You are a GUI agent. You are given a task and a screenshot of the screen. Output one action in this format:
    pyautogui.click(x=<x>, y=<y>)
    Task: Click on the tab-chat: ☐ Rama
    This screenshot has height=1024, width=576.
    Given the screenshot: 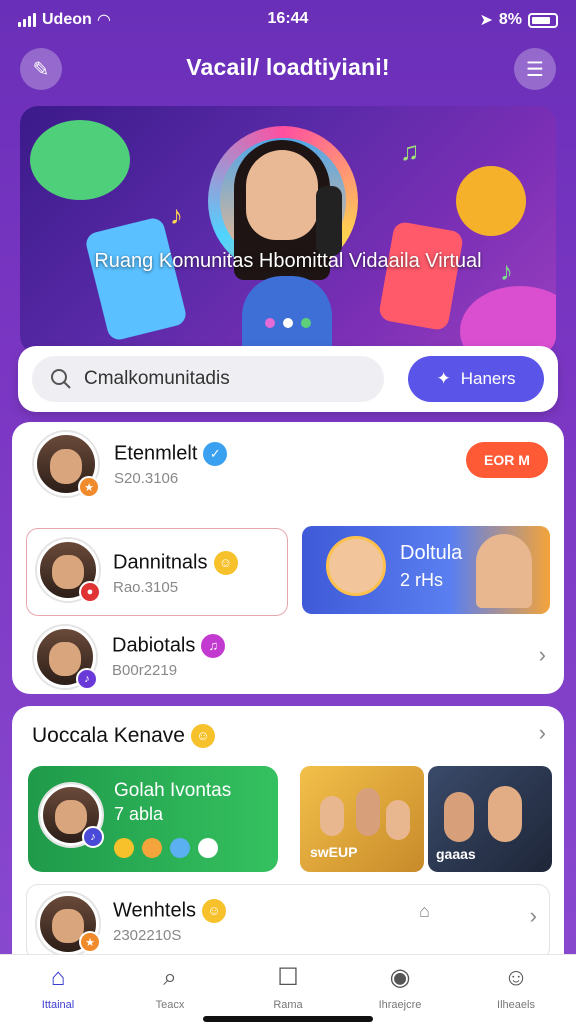 What is the action you would take?
    pyautogui.click(x=288, y=987)
    